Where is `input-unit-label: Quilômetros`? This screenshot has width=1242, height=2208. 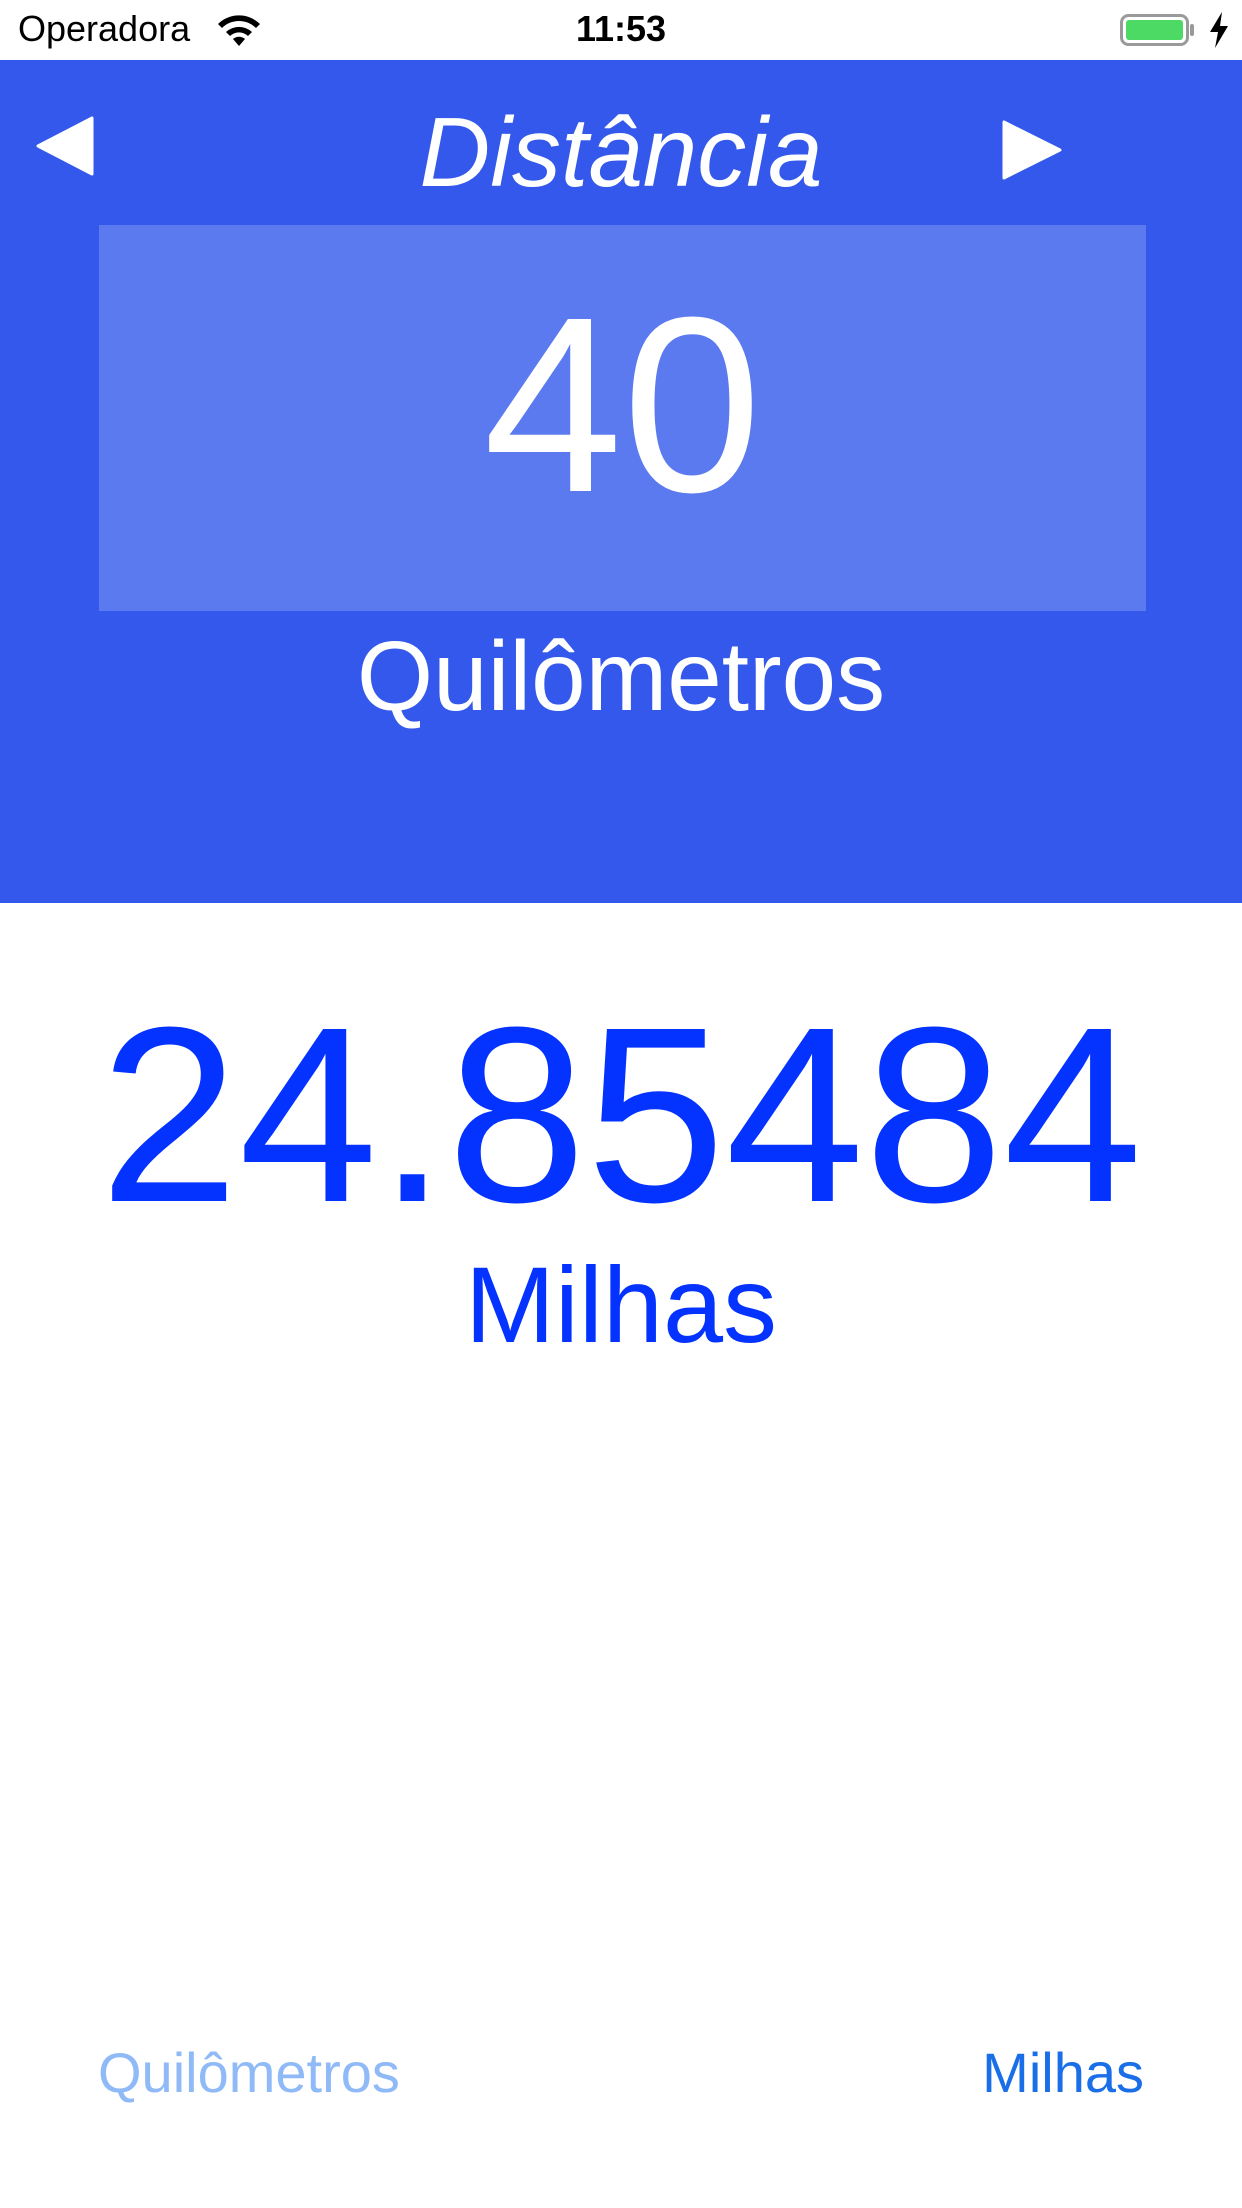 input-unit-label: Quilômetros is located at coordinates (621, 676).